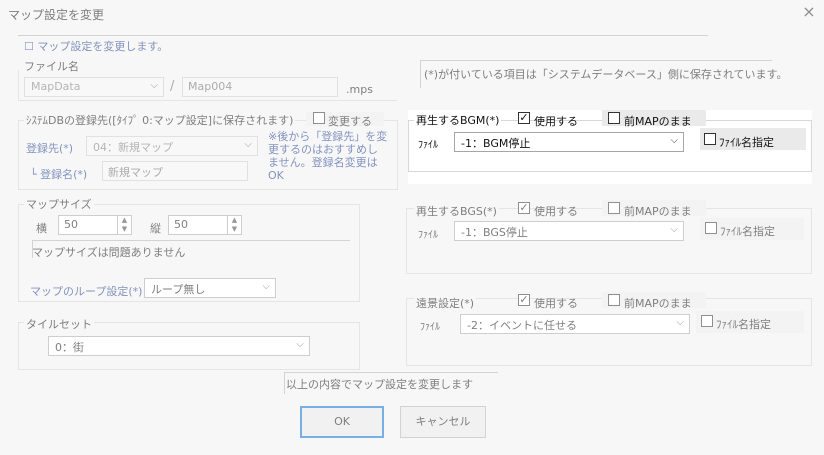 This screenshot has height=455, width=824. I want to click on bgm-file-select: -1：BGM停止 ⌵, so click(569, 142).